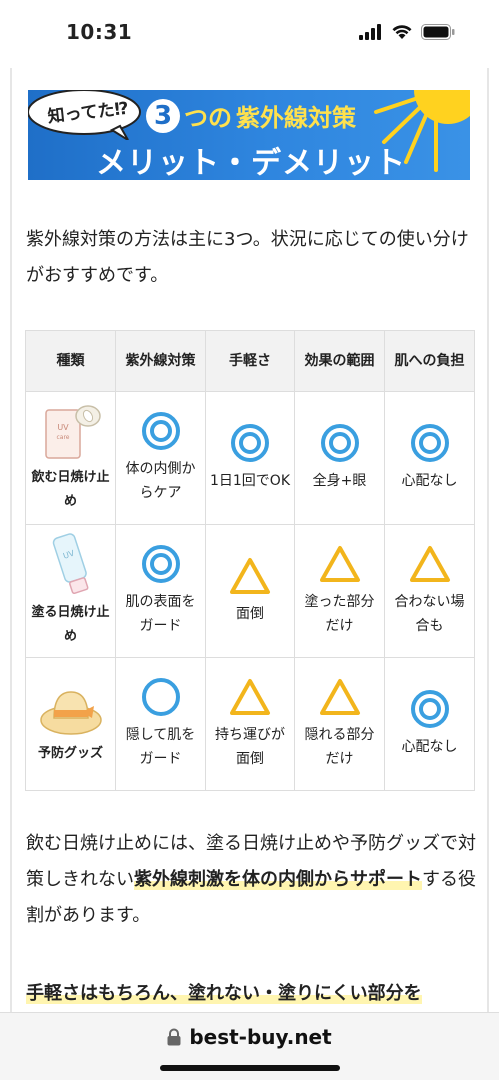  I want to click on circle-mark-icon, so click(160, 697).